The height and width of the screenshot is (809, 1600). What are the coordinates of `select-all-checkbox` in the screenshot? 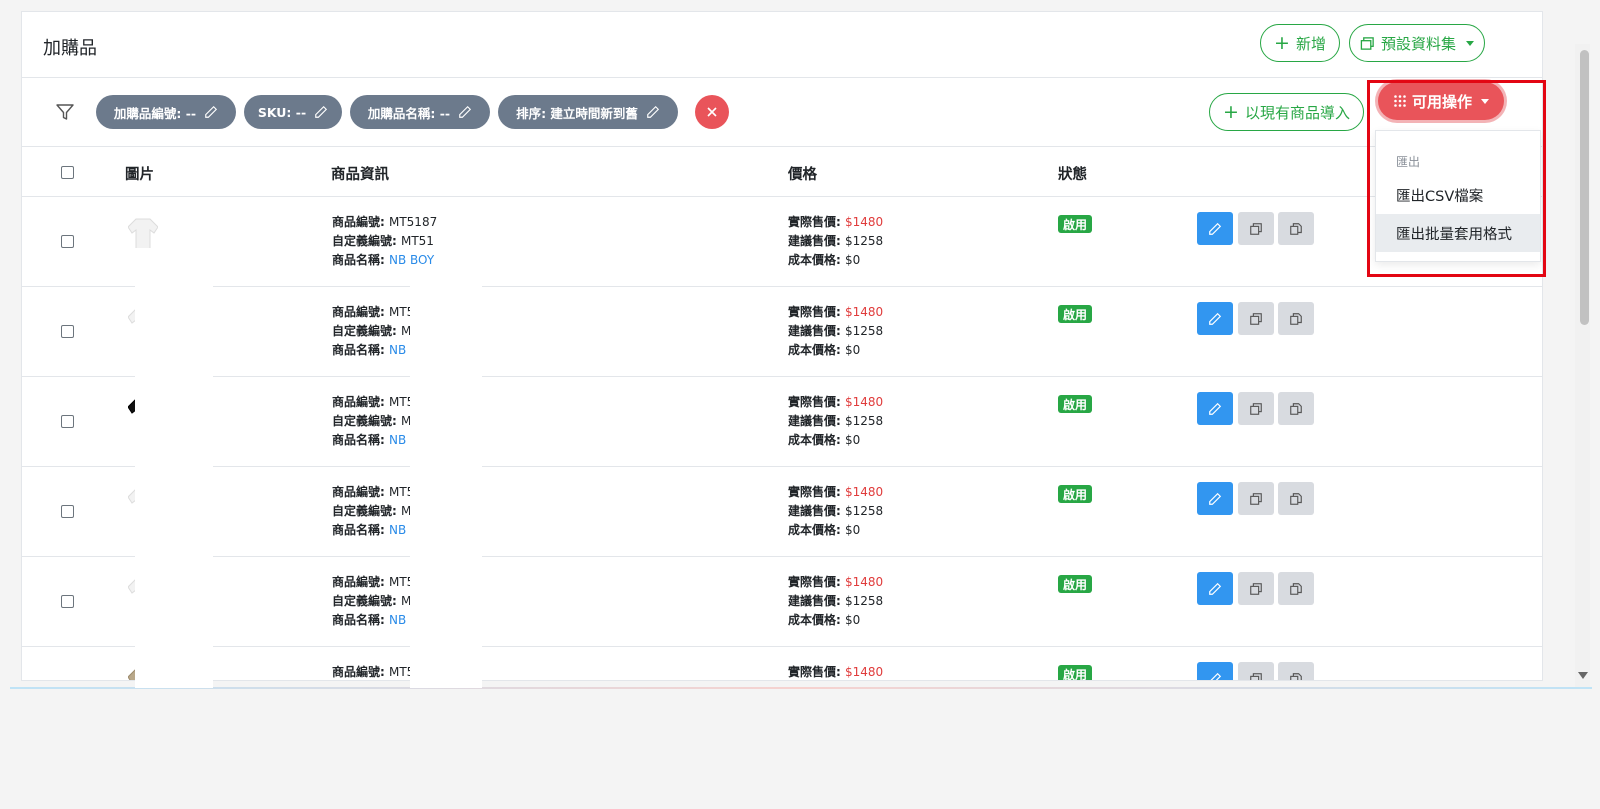 It's located at (67, 172).